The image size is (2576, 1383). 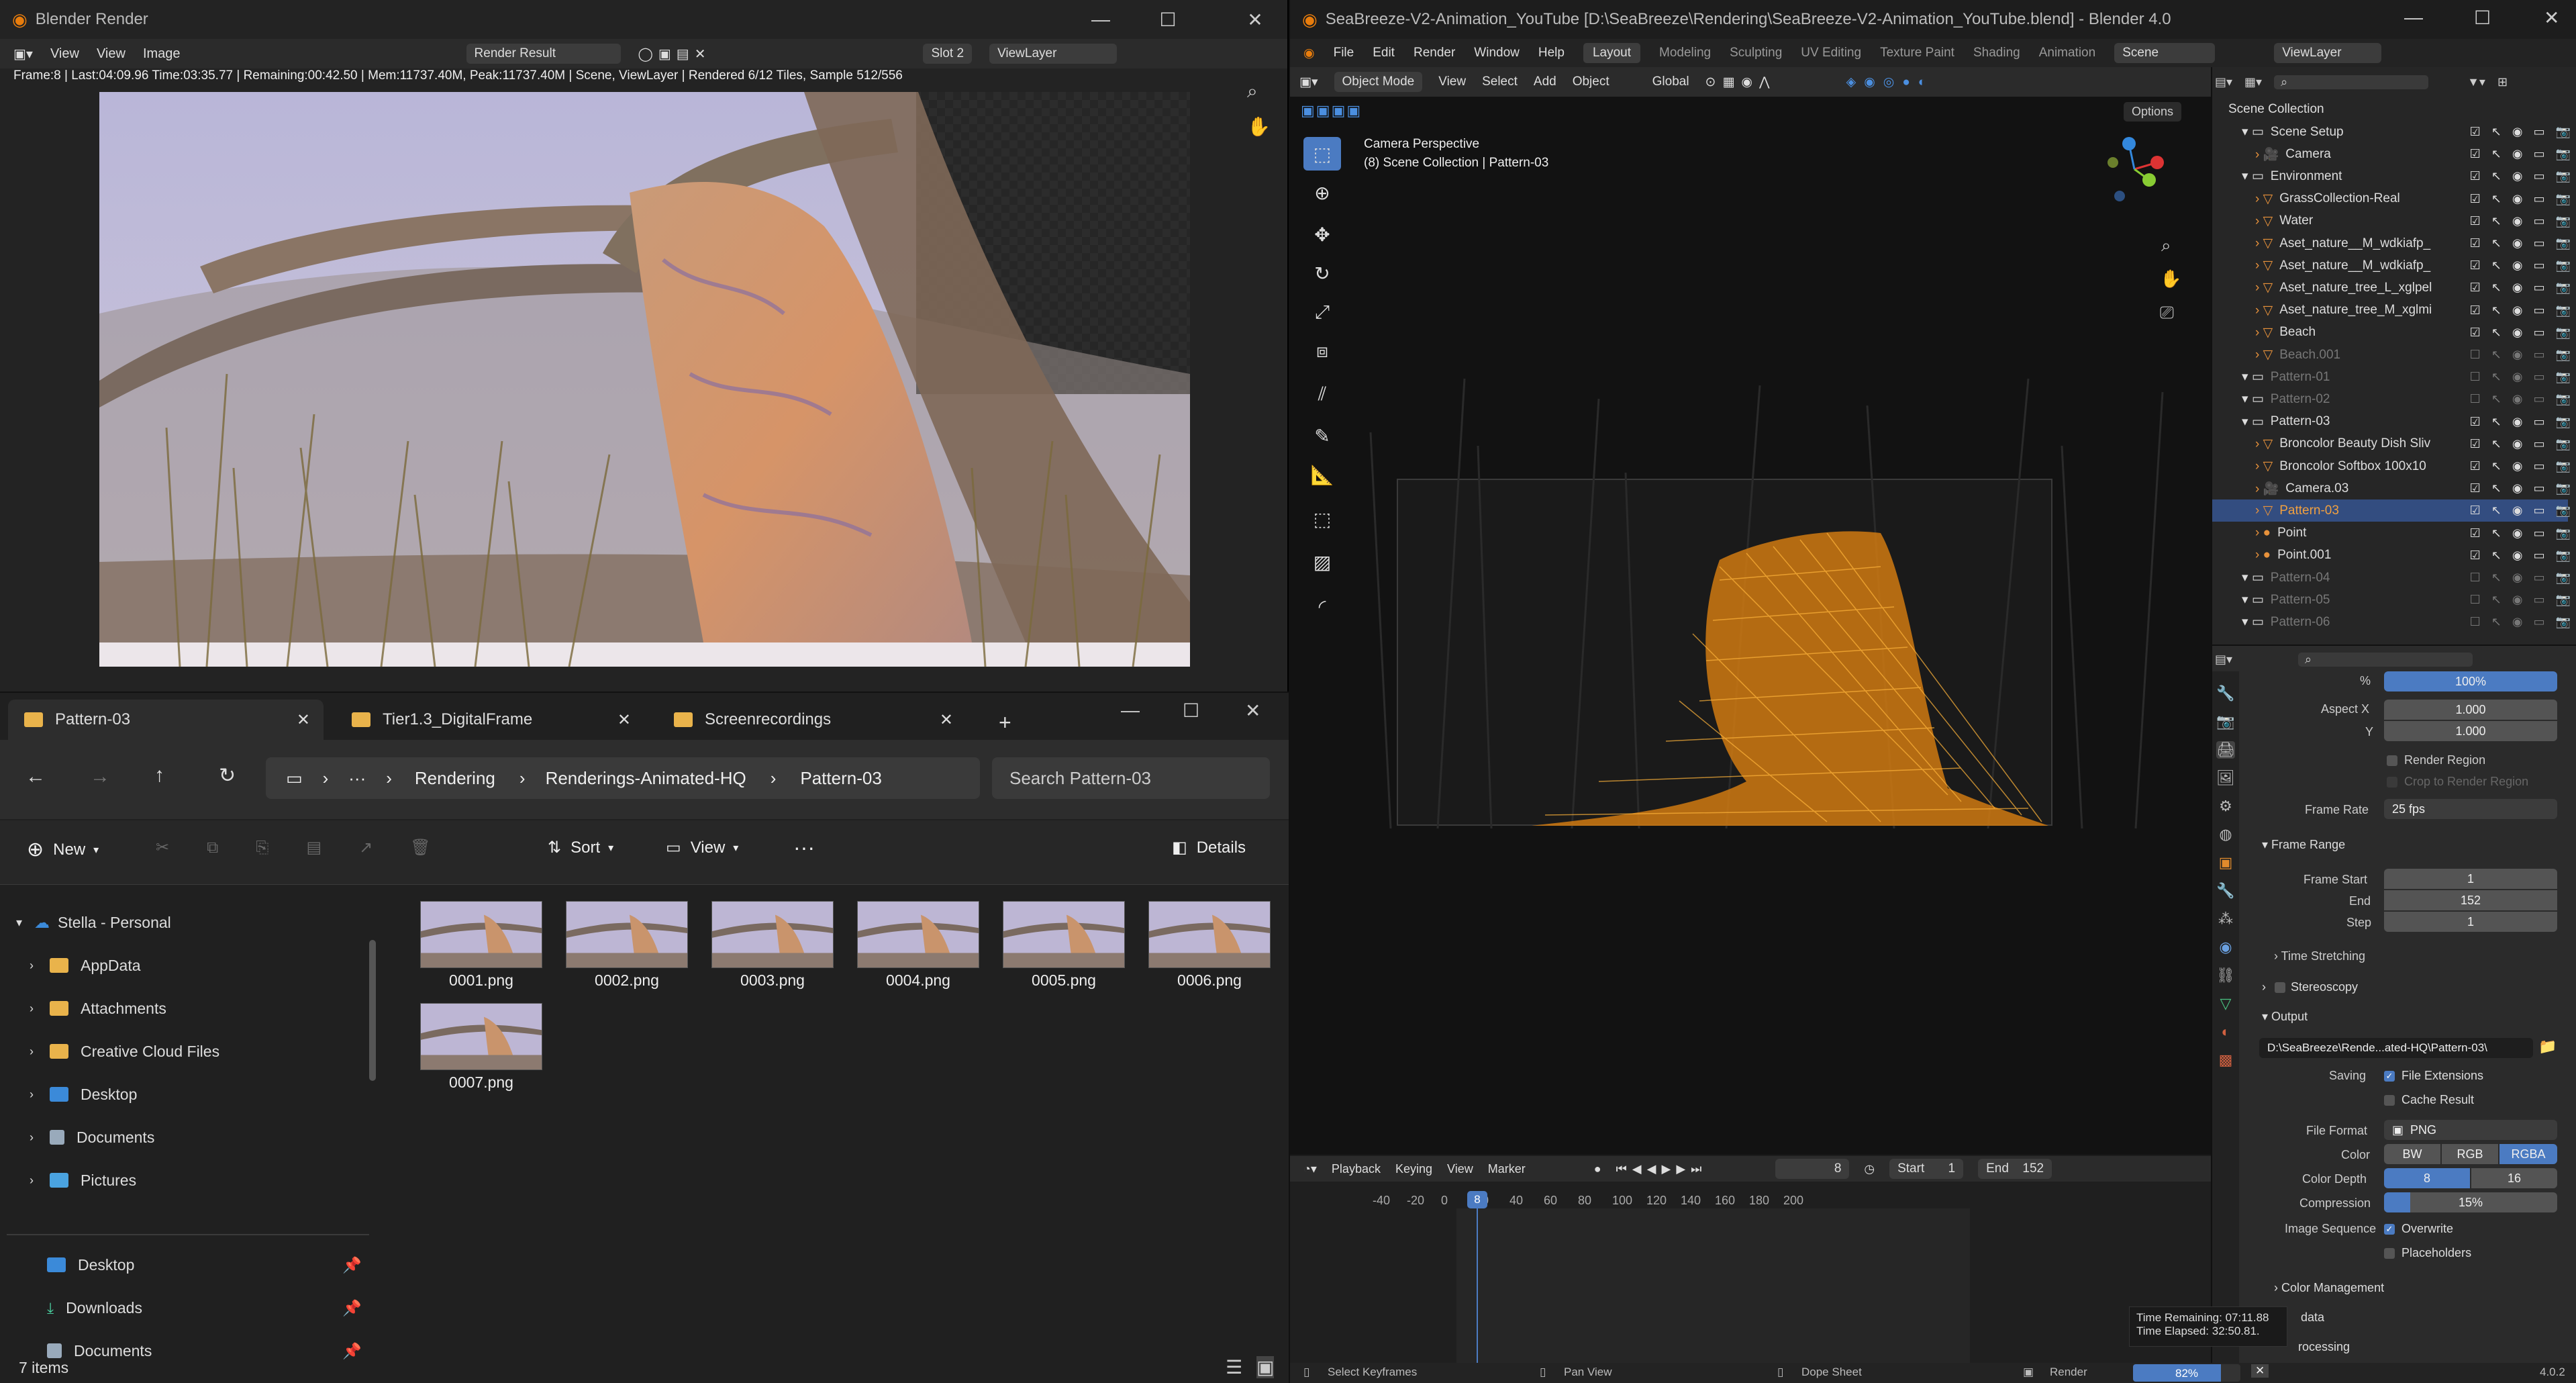 I want to click on folder-browse-icon: 📁, so click(x=2547, y=1046).